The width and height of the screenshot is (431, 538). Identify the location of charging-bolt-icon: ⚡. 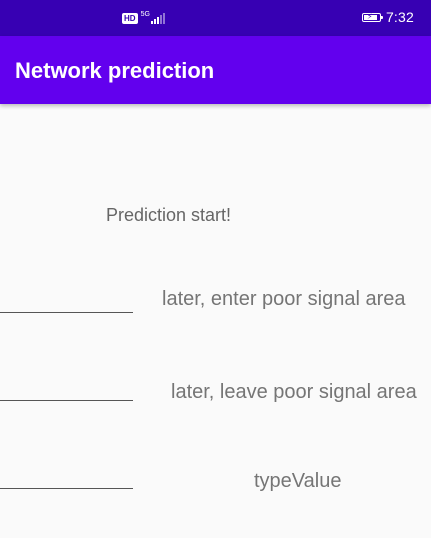
(369, 16).